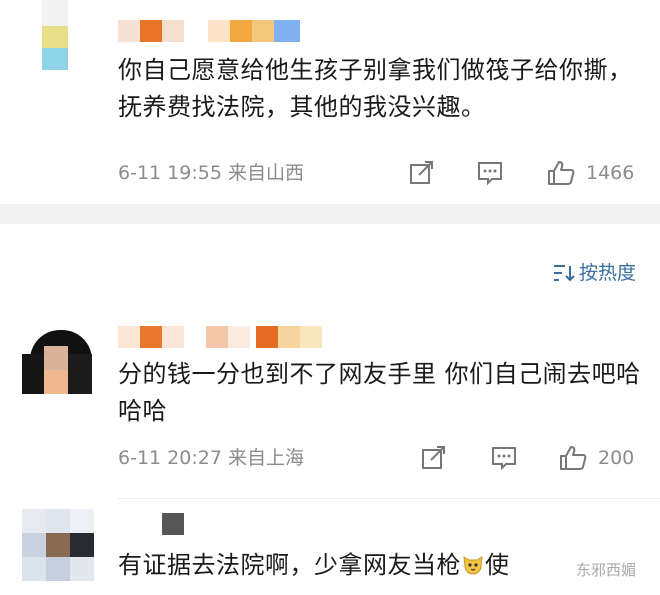  What do you see at coordinates (610, 173) in the screenshot?
I see `like-count: 1466` at bounding box center [610, 173].